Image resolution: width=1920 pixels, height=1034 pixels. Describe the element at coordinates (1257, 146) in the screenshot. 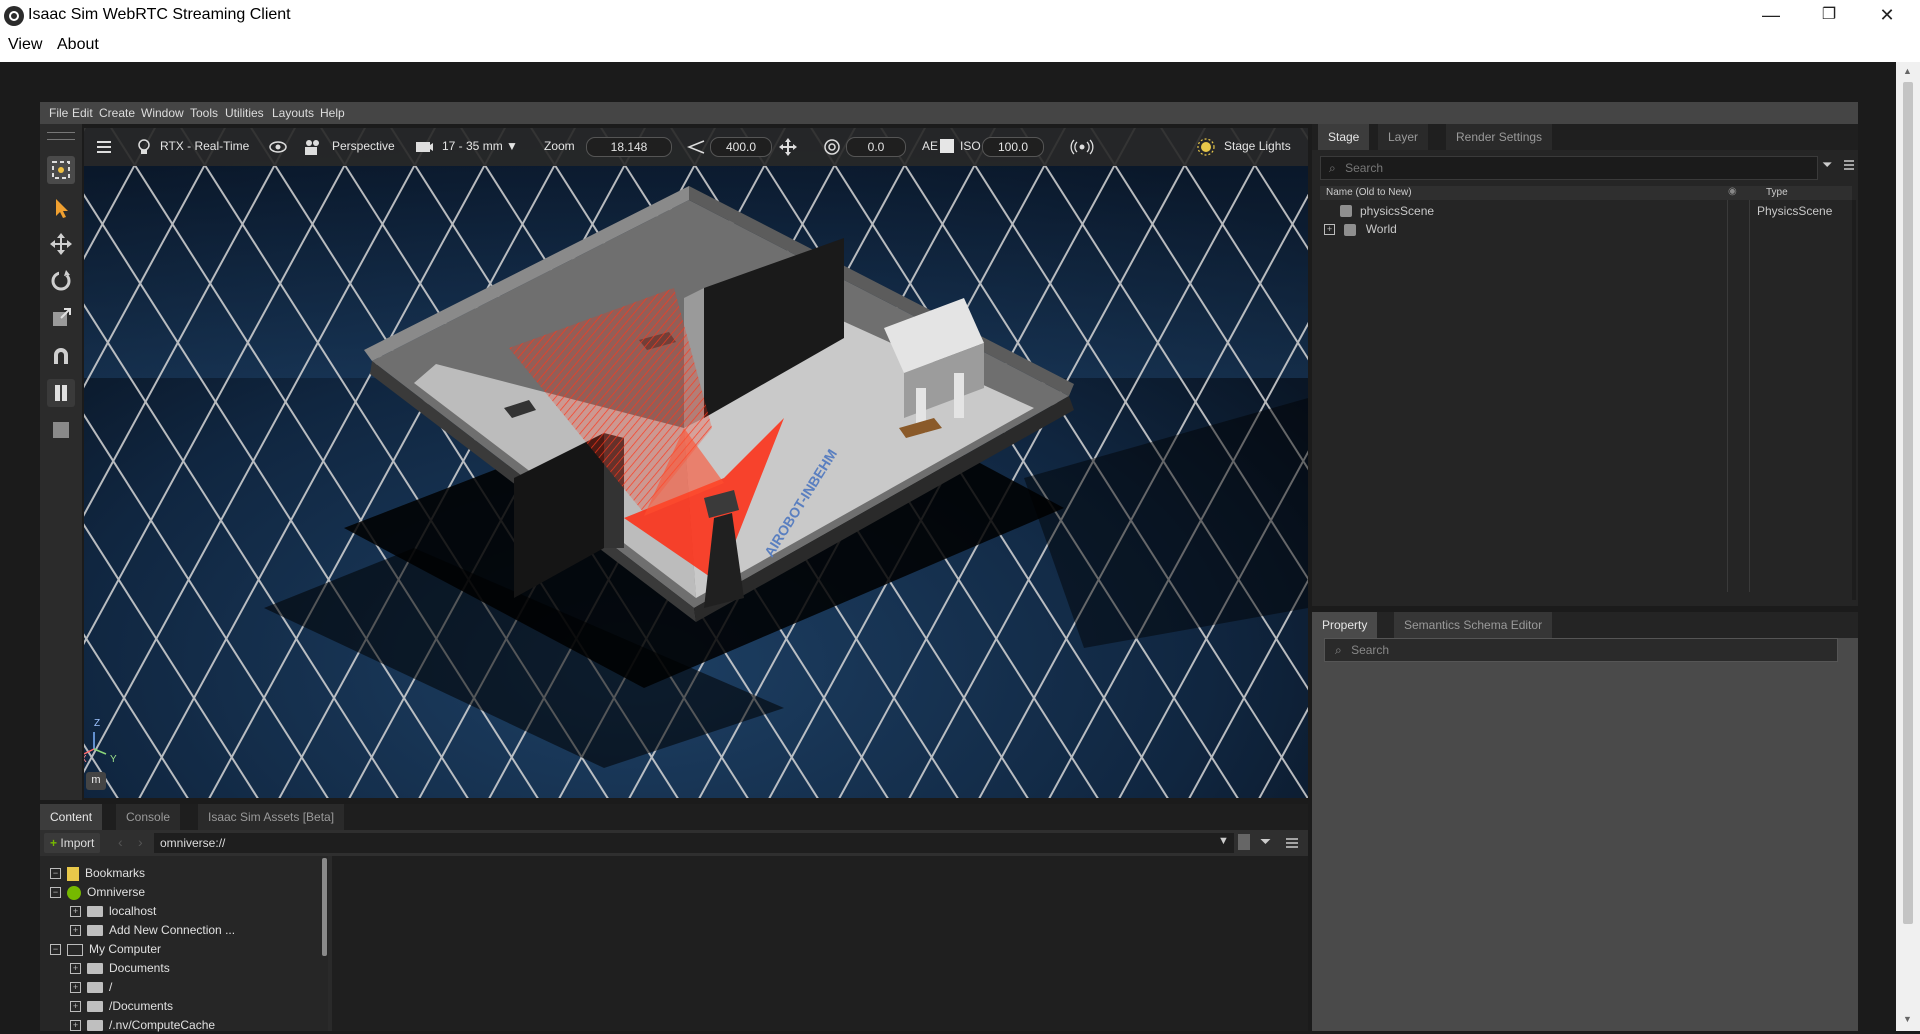

I see `stage-lights-select: Stage Lights` at that location.